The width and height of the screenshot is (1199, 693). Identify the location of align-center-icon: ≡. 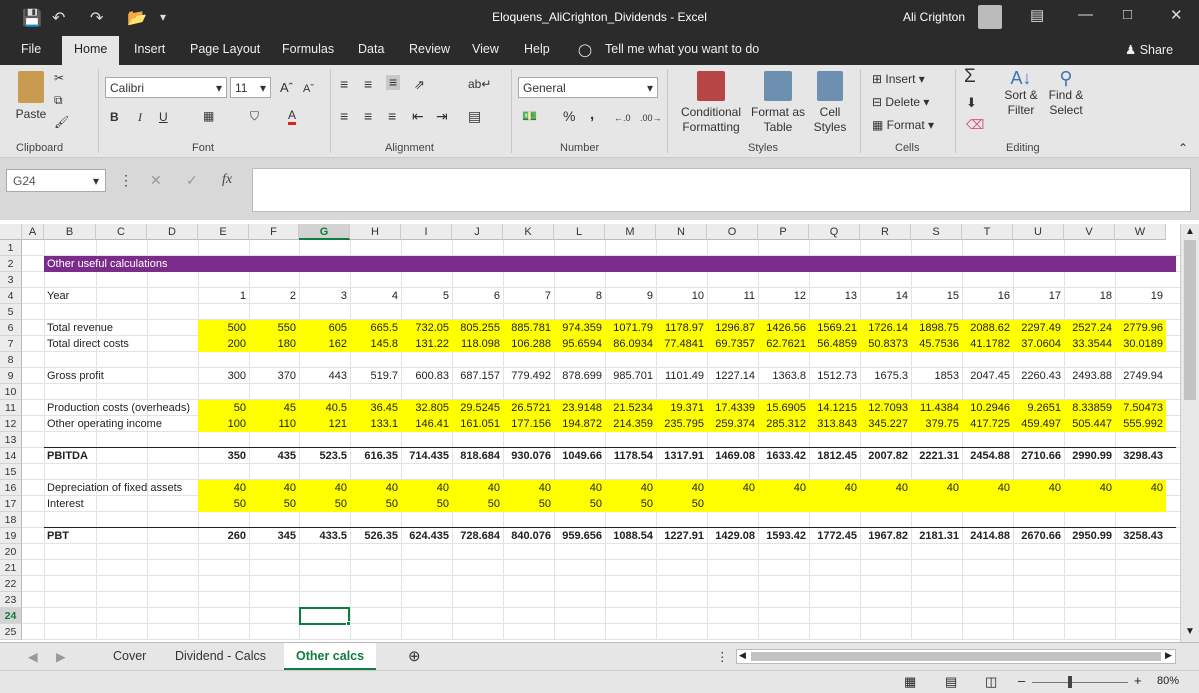
(368, 116).